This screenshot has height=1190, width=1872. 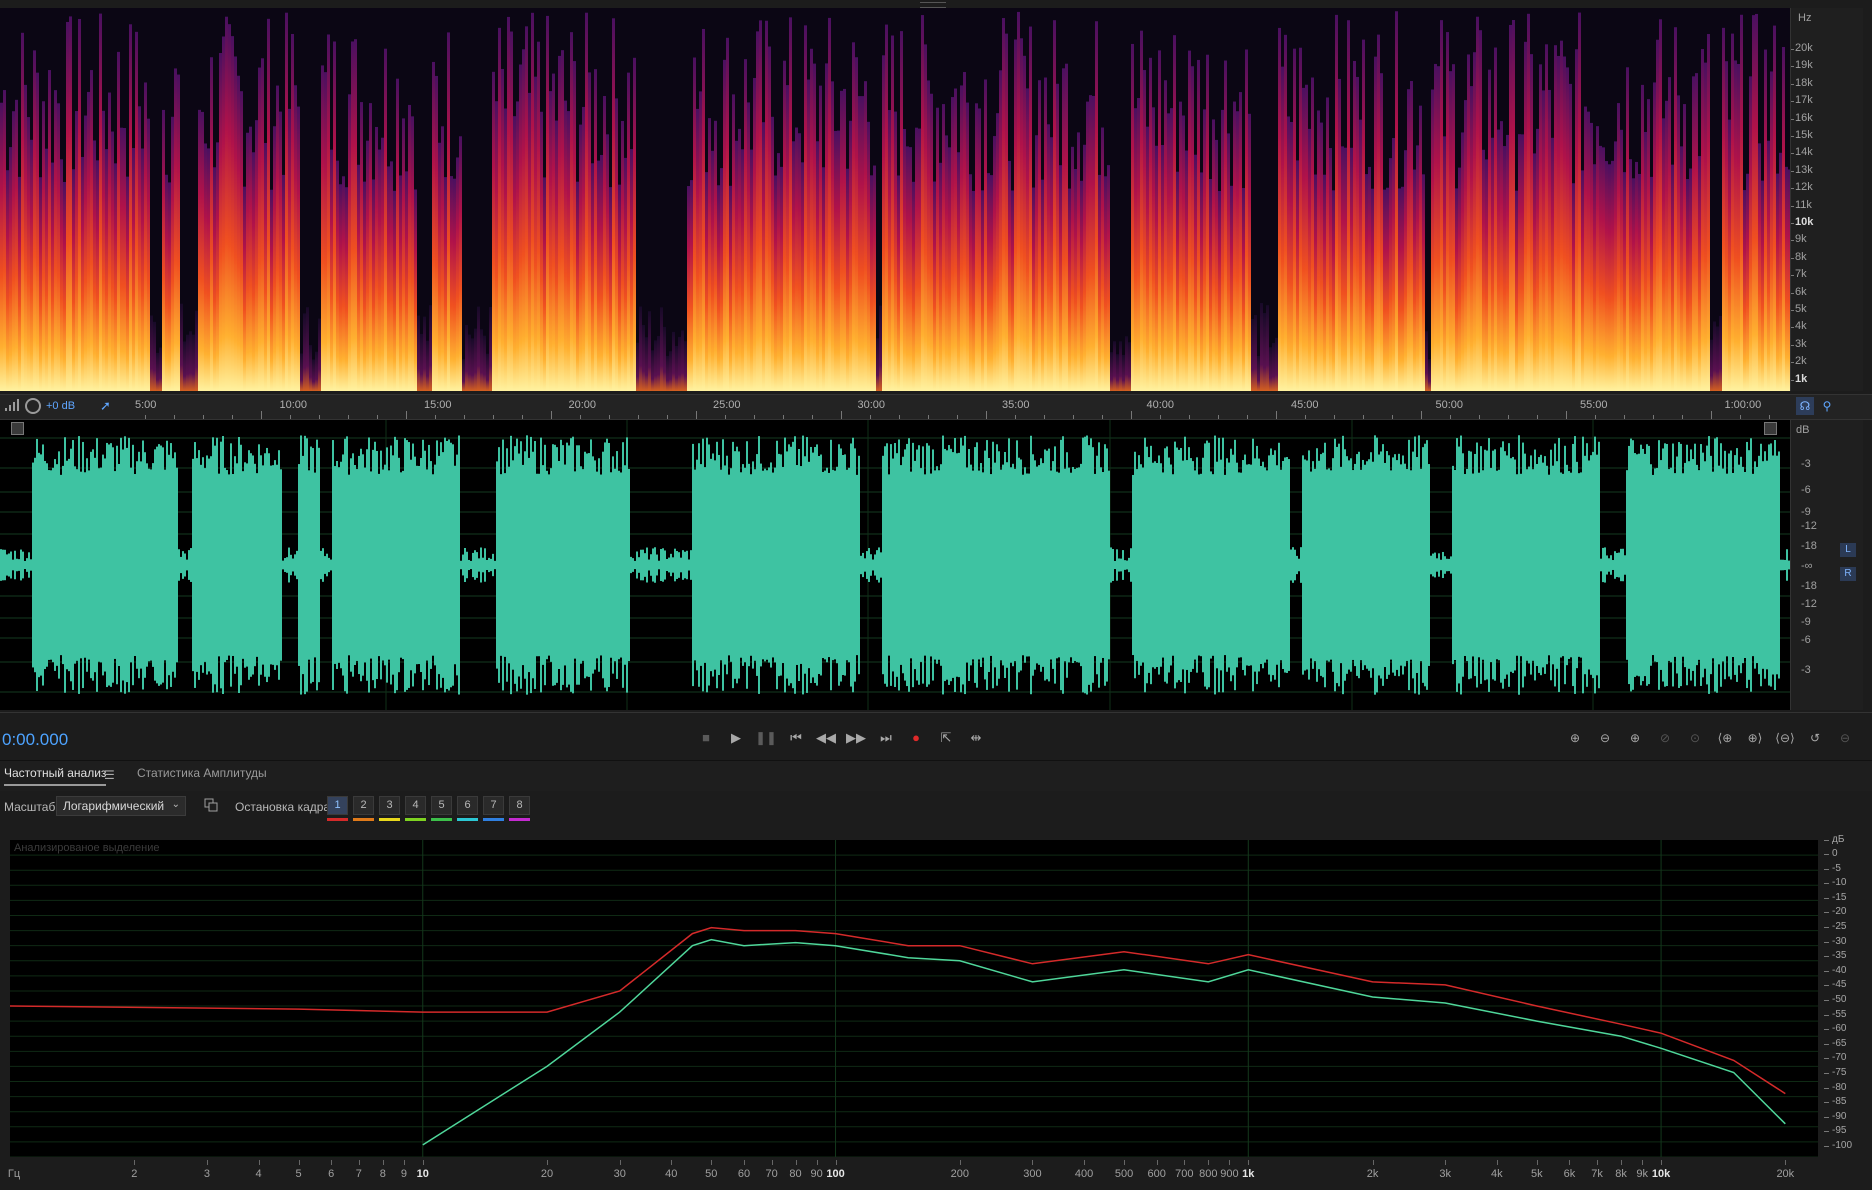 I want to click on waveform-corner-icon, so click(x=17, y=428).